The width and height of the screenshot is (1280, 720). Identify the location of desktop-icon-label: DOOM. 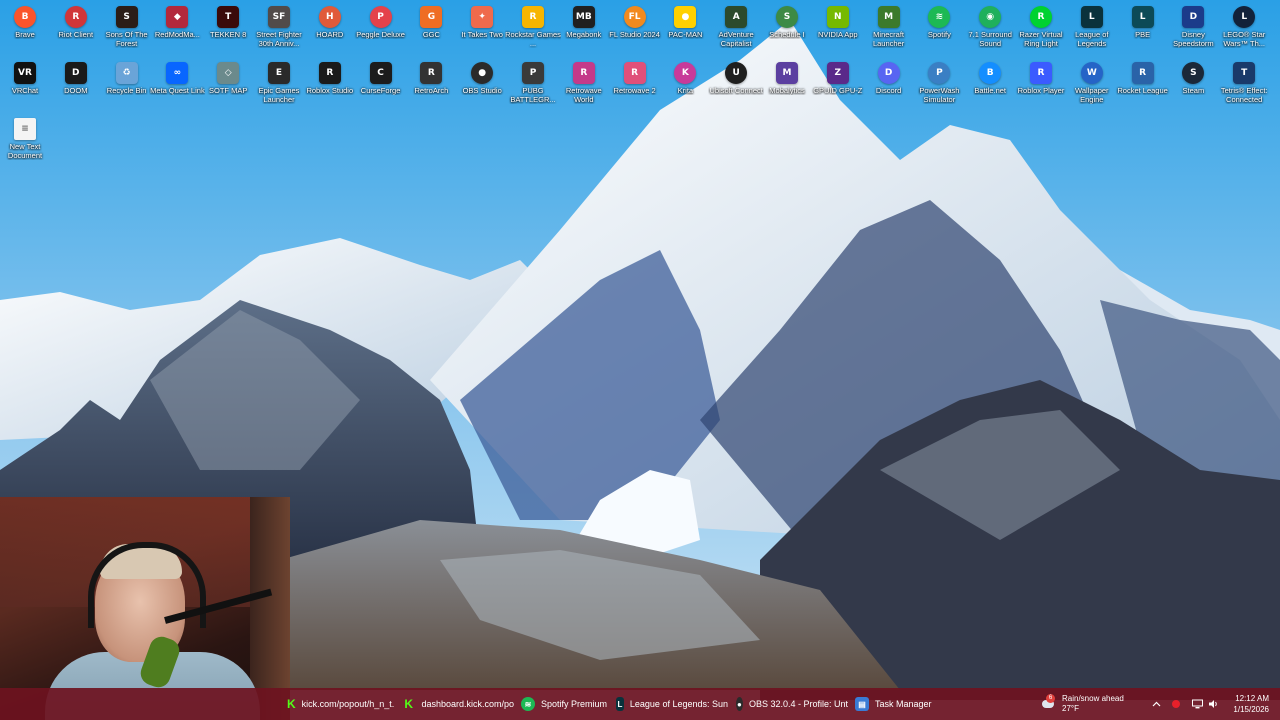
(76, 90).